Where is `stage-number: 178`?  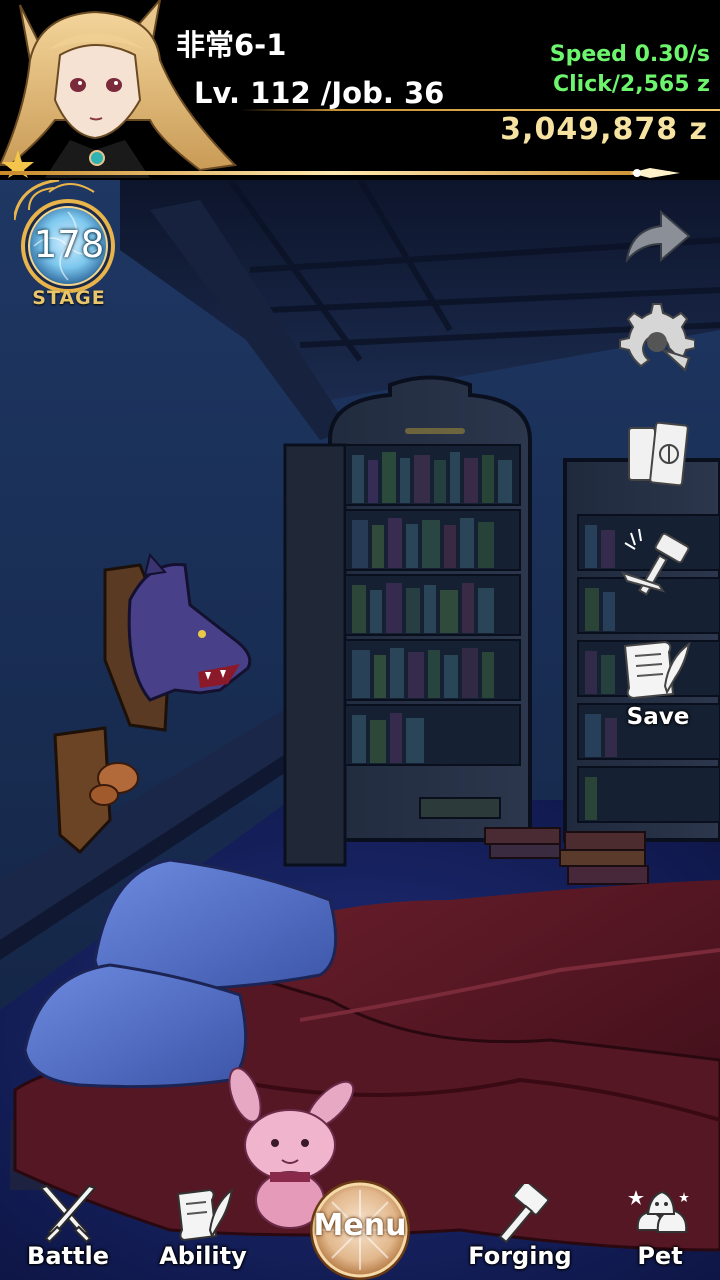 stage-number: 178 is located at coordinates (69, 244).